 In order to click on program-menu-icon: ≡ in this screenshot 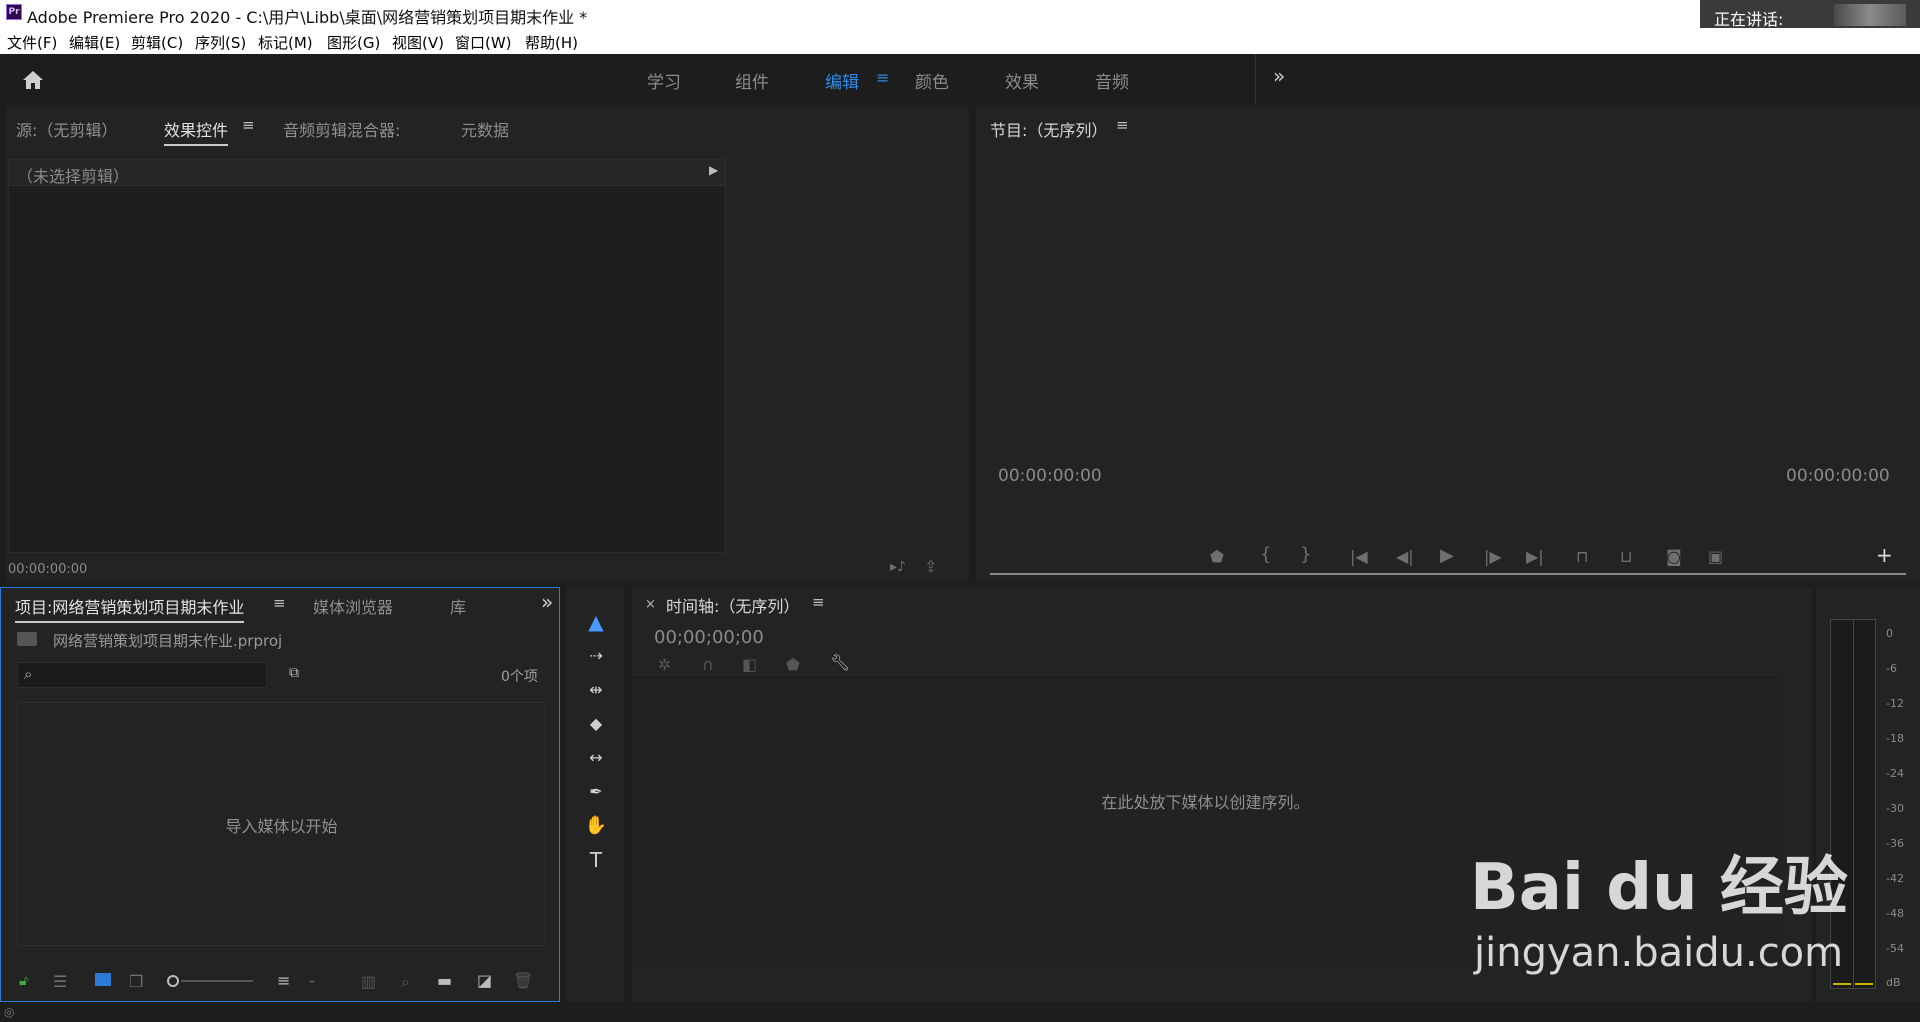, I will do `click(1122, 125)`.